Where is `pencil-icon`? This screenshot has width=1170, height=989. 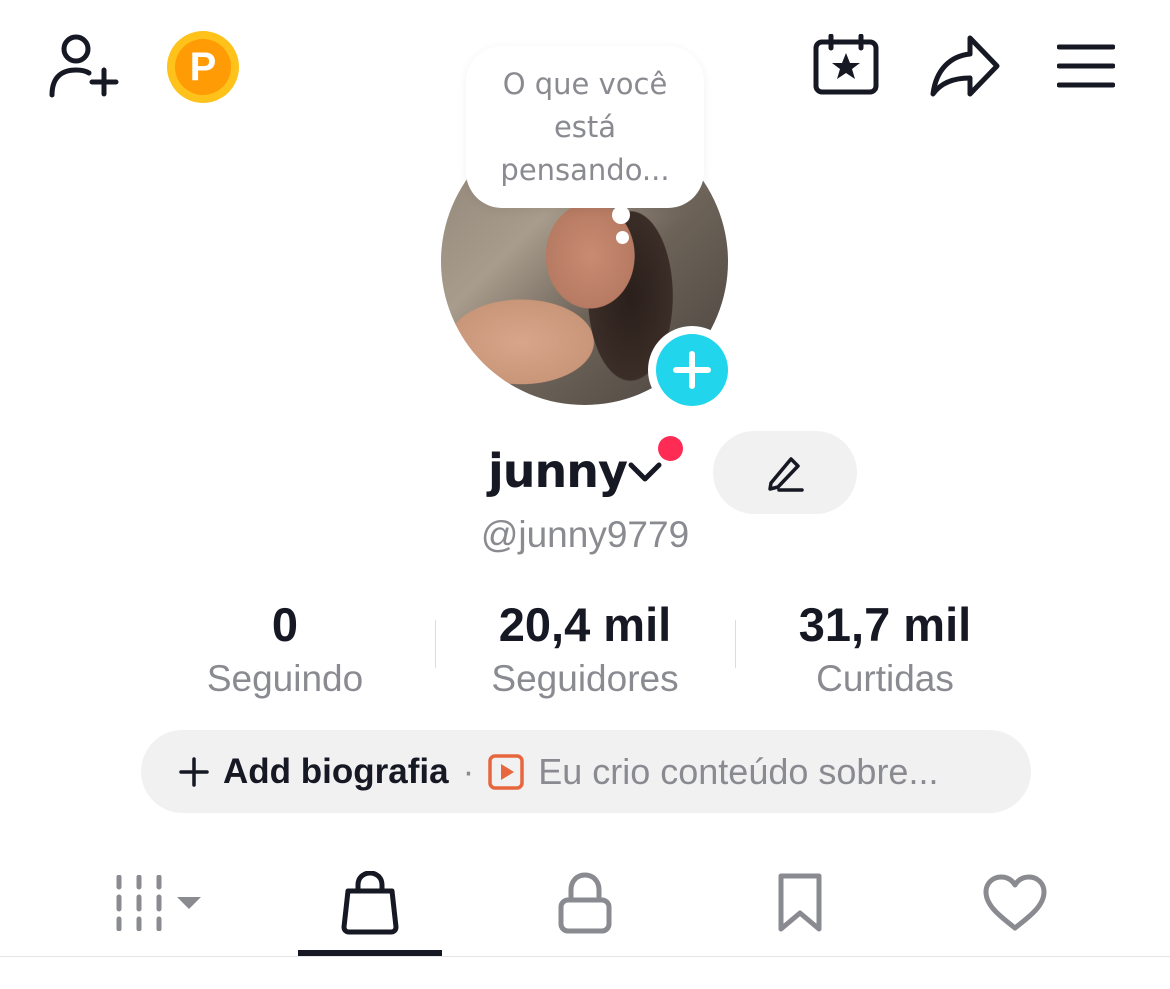
pencil-icon is located at coordinates (785, 473).